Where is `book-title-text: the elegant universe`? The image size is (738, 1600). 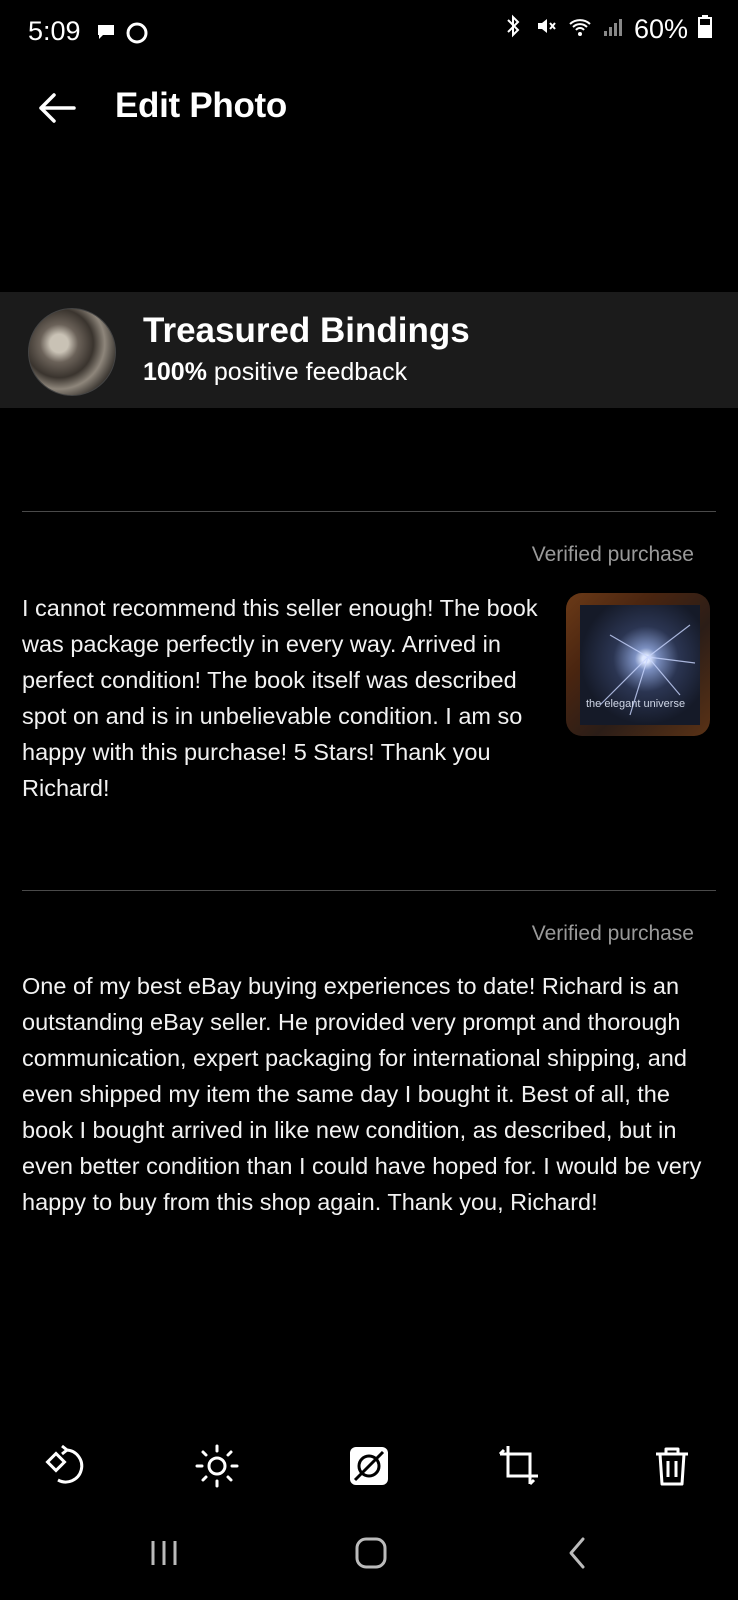 book-title-text: the elegant universe is located at coordinates (635, 704).